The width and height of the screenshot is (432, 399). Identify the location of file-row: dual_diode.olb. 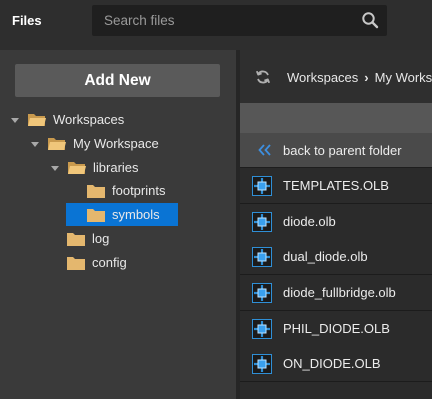
(336, 257).